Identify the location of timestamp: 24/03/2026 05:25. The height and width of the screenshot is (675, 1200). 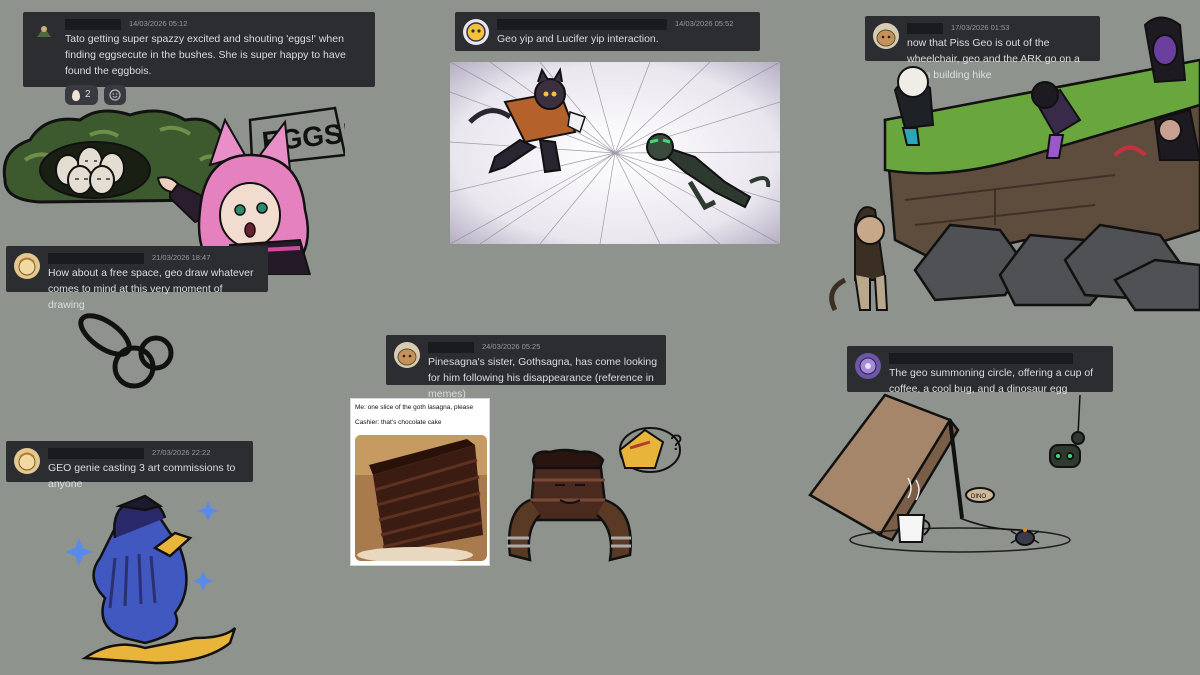
(511, 346).